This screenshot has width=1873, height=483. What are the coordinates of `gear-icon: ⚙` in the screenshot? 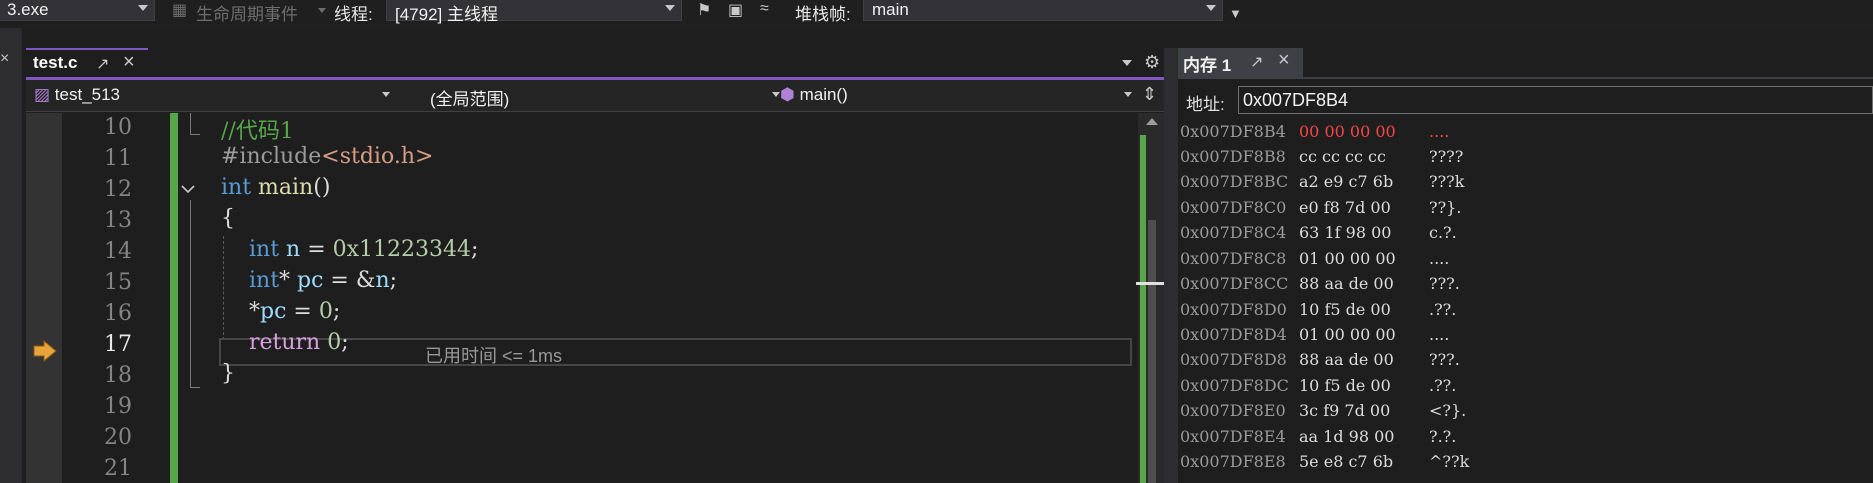 It's located at (1152, 62).